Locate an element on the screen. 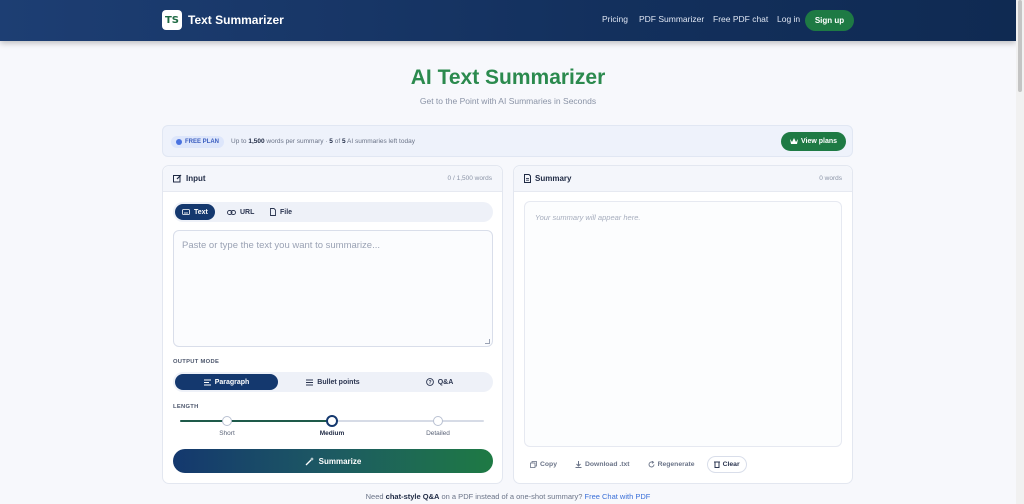 This screenshot has height=504, width=1024. summarize-label: Summarize is located at coordinates (340, 461).